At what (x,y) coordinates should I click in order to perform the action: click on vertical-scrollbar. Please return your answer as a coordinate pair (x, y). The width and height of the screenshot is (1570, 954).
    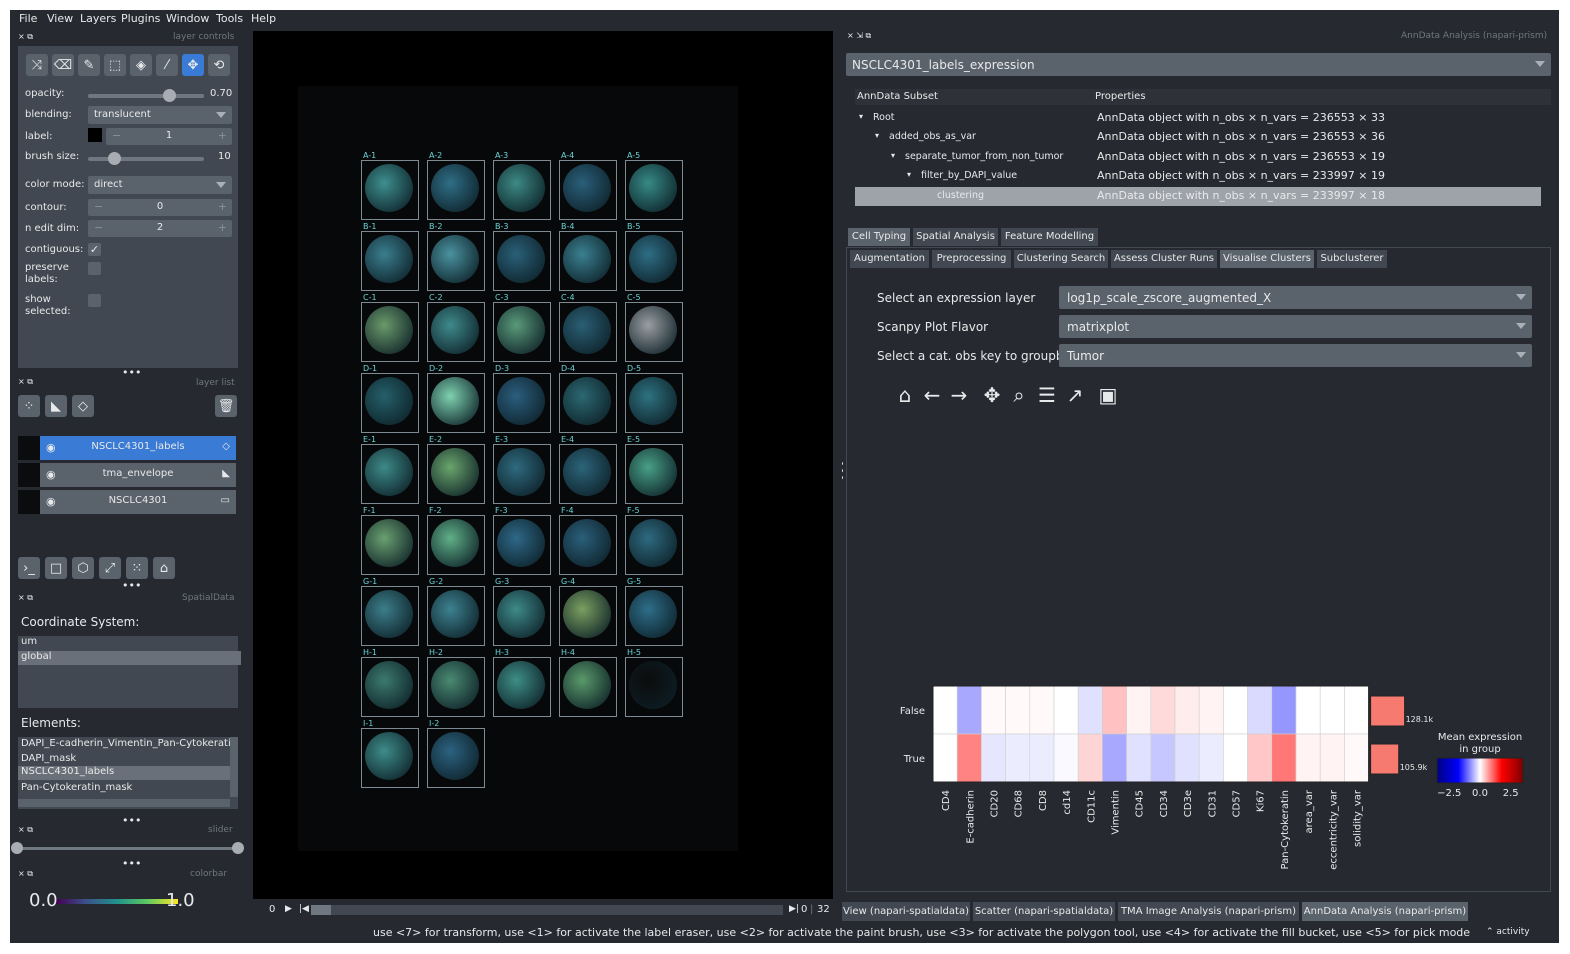
    Looking at the image, I should click on (234, 767).